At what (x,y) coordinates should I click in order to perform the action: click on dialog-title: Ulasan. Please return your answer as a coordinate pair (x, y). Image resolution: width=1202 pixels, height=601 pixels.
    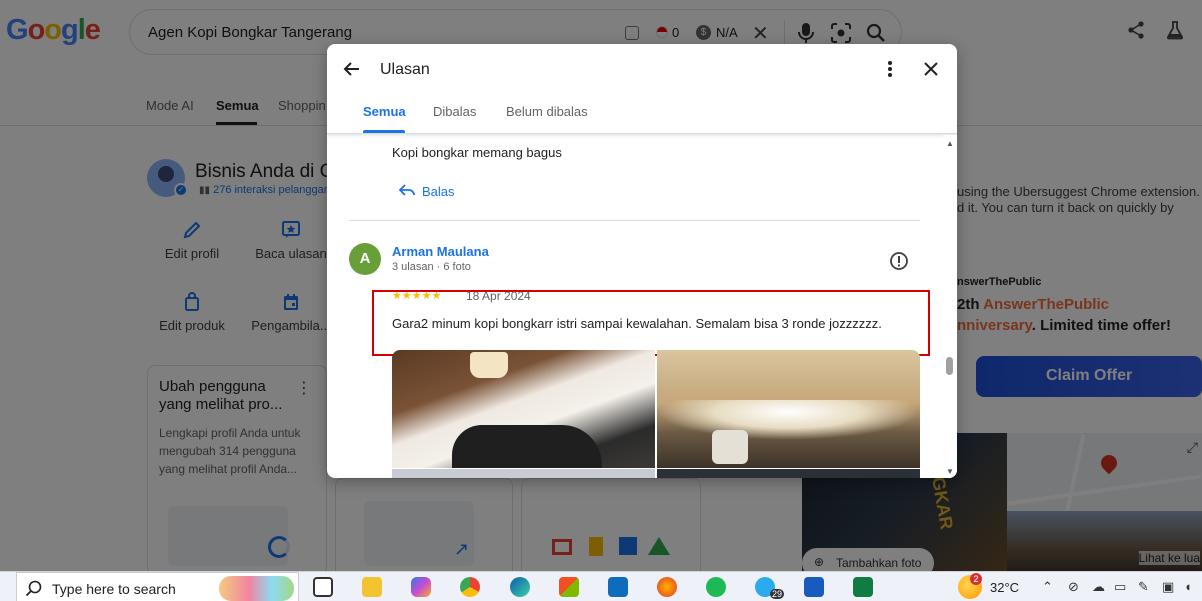
    Looking at the image, I should click on (405, 69).